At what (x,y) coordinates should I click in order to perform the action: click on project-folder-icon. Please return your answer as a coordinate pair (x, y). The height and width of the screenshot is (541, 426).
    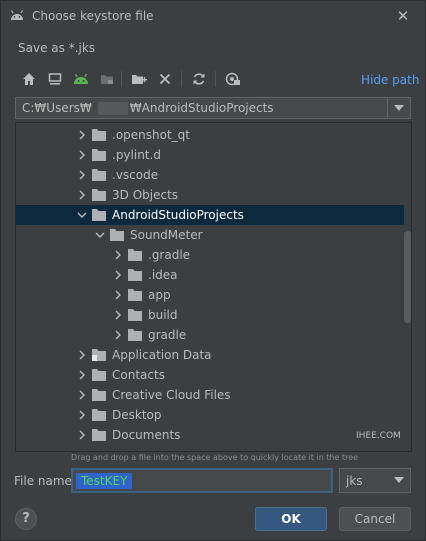
    Looking at the image, I should click on (107, 79).